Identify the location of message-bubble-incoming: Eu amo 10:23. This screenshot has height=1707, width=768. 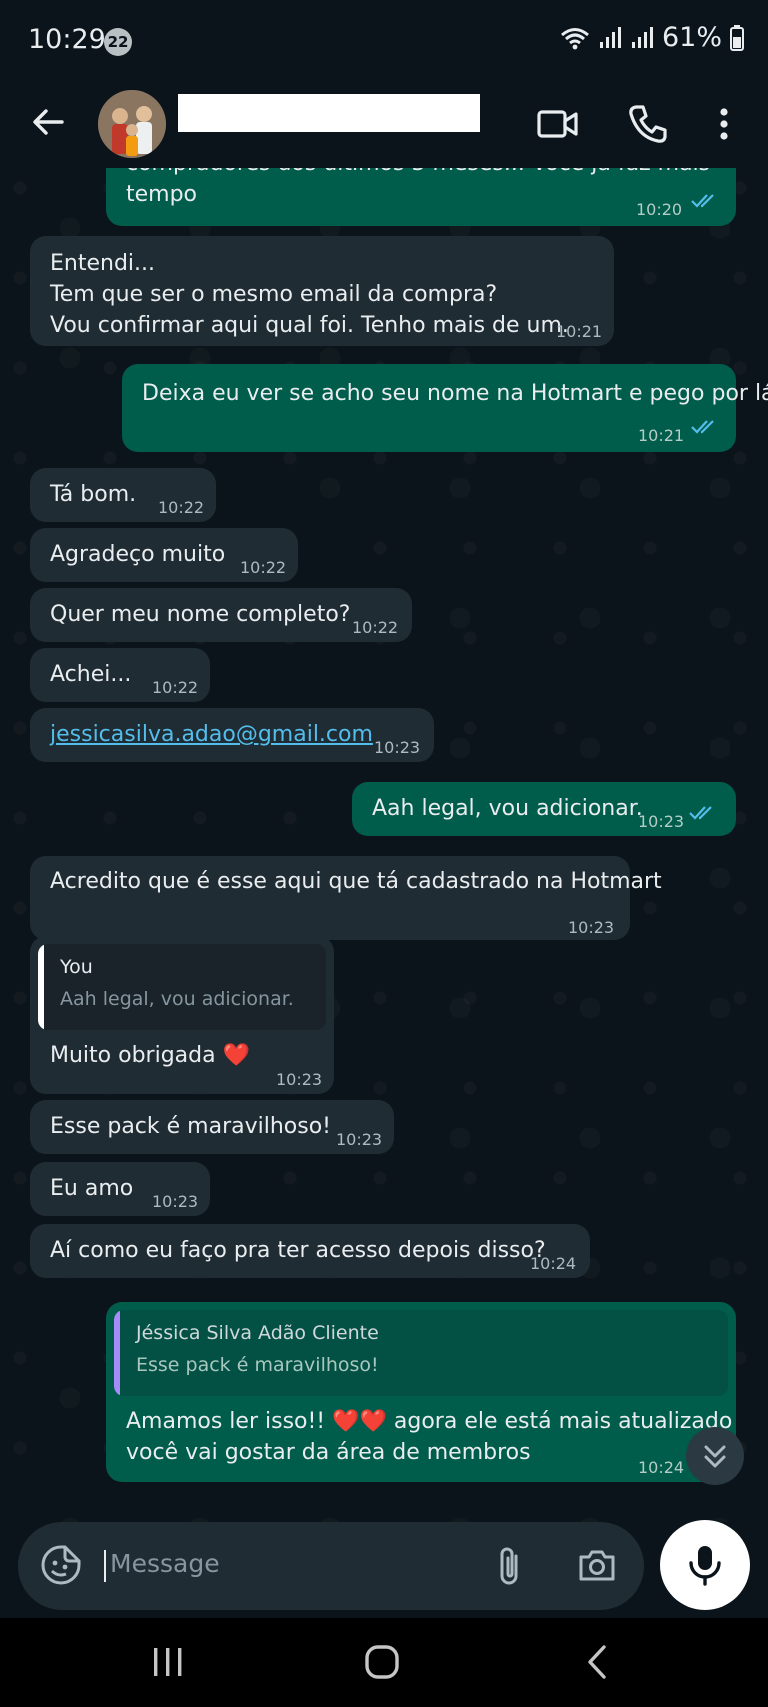
(120, 1189).